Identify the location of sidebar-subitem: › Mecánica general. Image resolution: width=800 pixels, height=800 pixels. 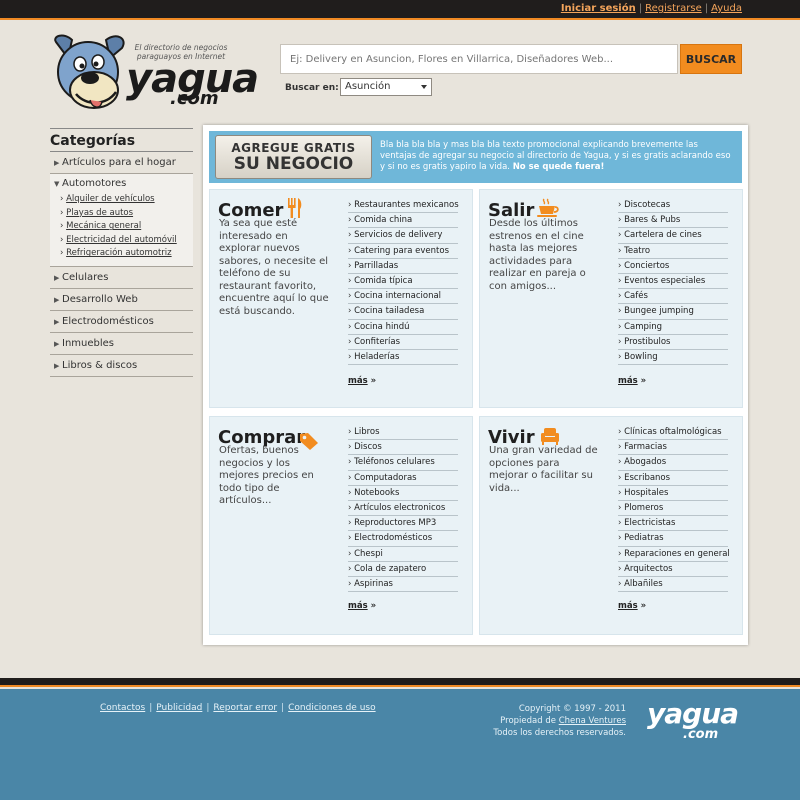
(121, 227).